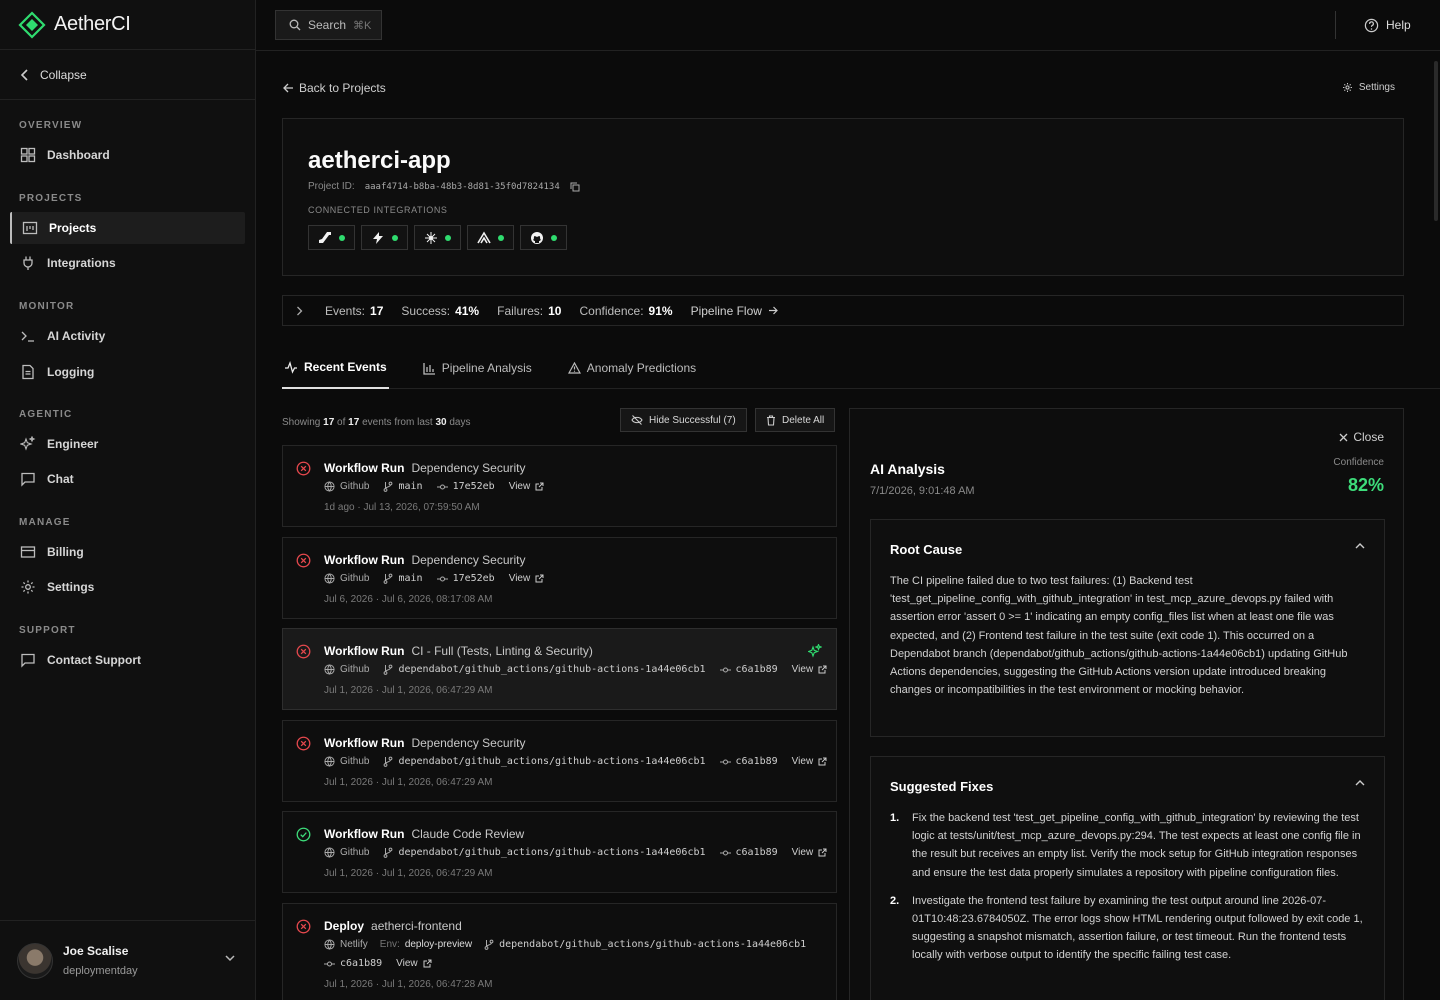  I want to click on close-label: Close, so click(1368, 437).